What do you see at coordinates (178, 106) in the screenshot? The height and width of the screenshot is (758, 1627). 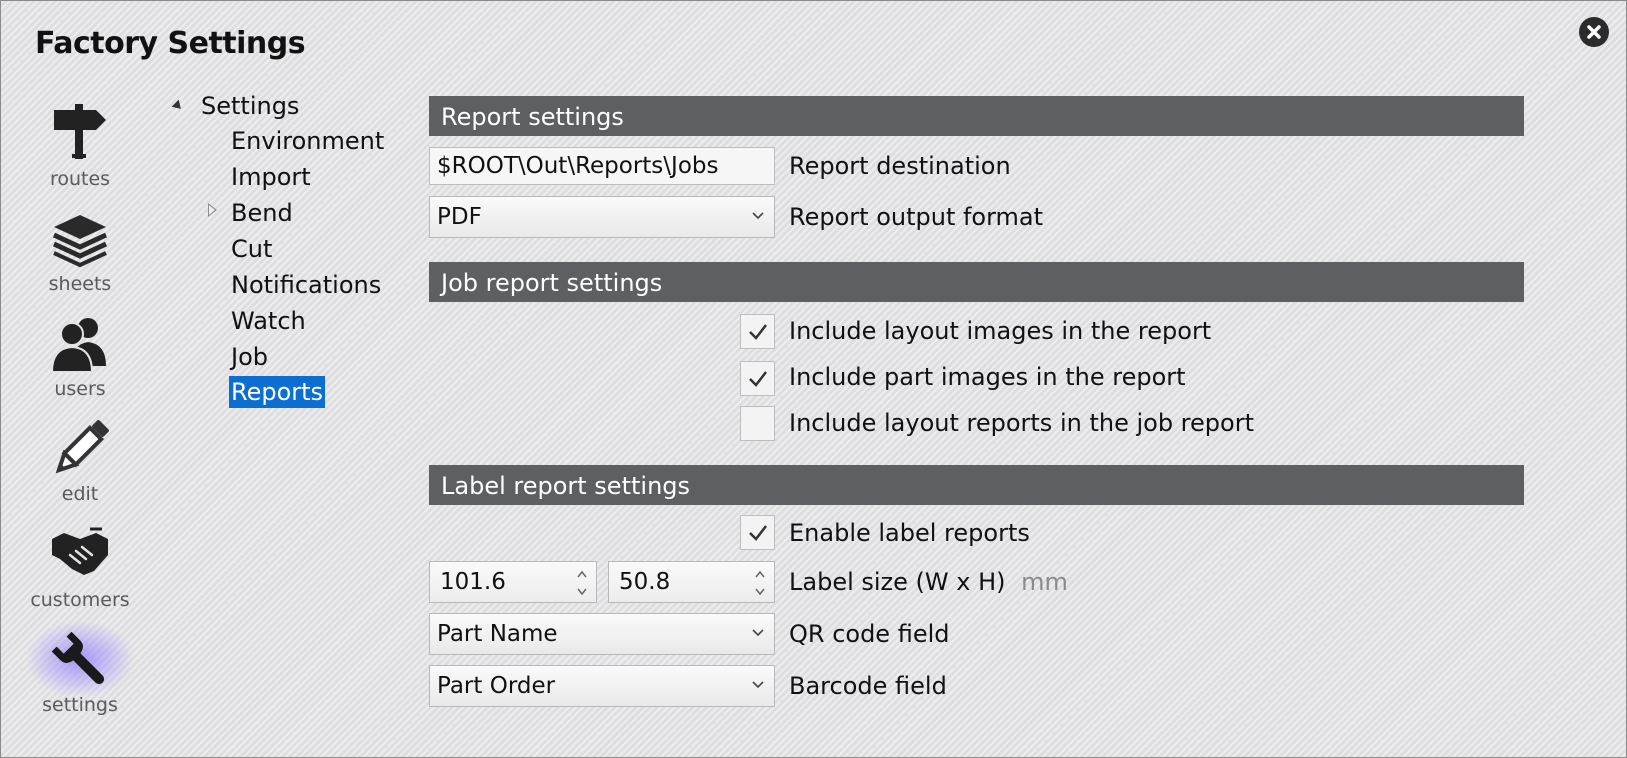 I see `collapse-triangle-icon` at bounding box center [178, 106].